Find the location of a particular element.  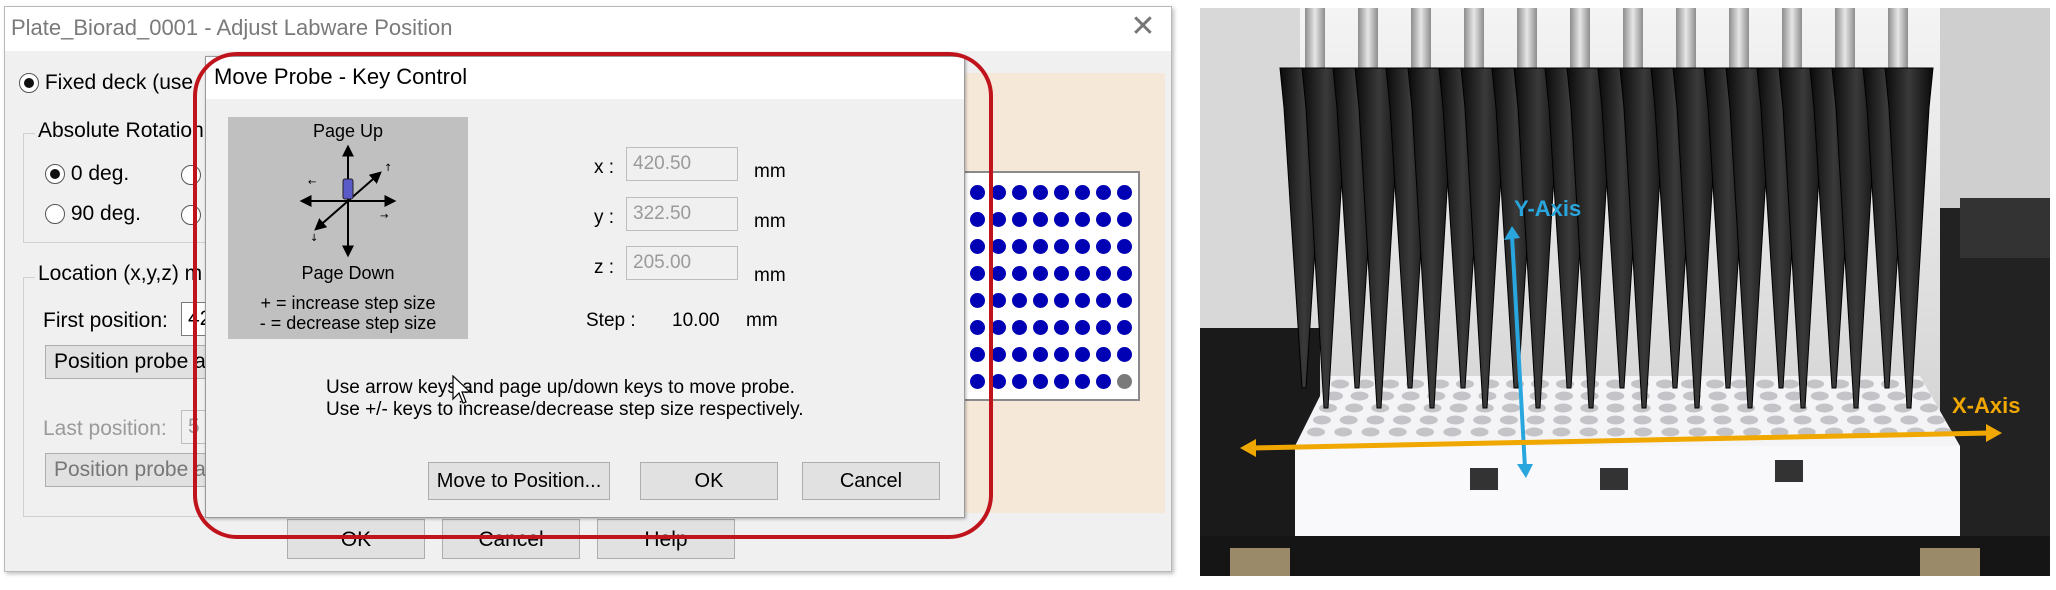

fixed-deck-label: Fixed deck (use is located at coordinates (119, 82).